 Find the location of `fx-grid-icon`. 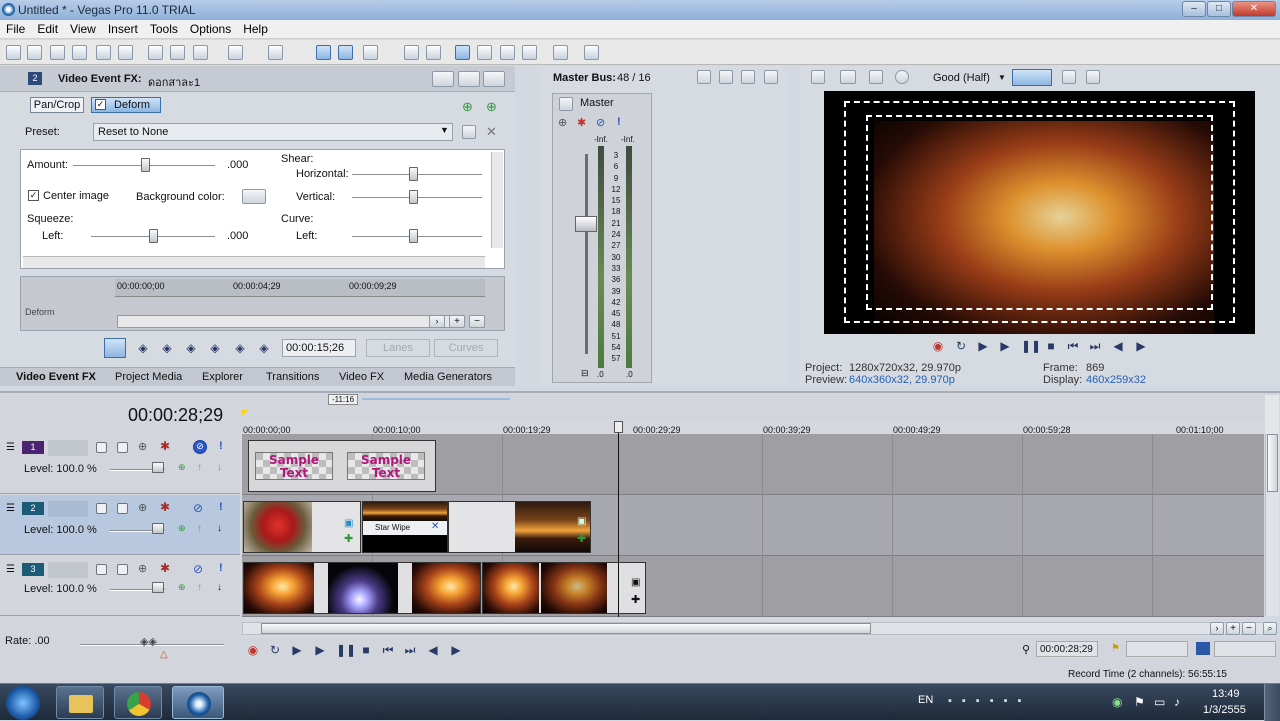

fx-grid-icon is located at coordinates (494, 79).